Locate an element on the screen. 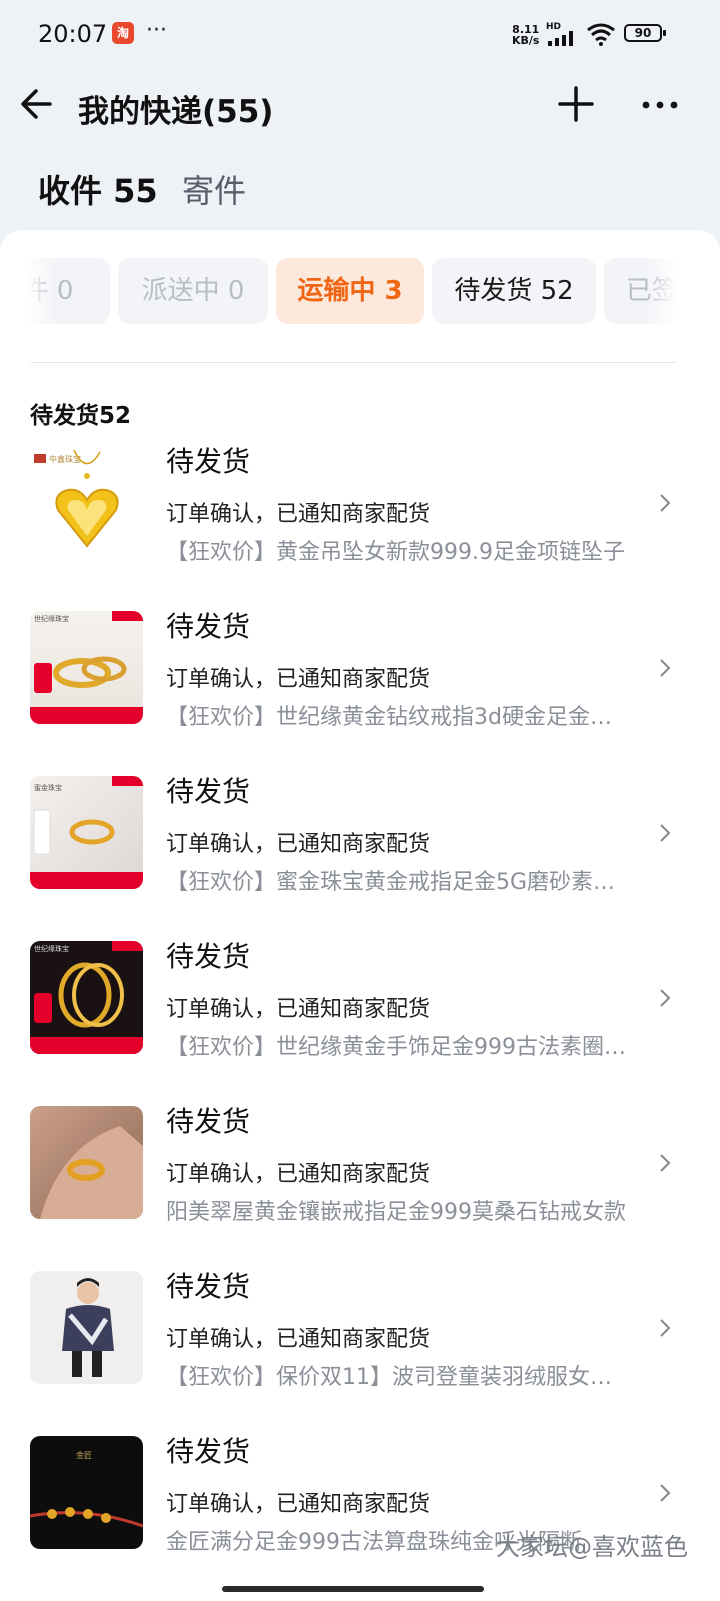 This screenshot has height=1601, width=720. signal-icon is located at coordinates (563, 38).